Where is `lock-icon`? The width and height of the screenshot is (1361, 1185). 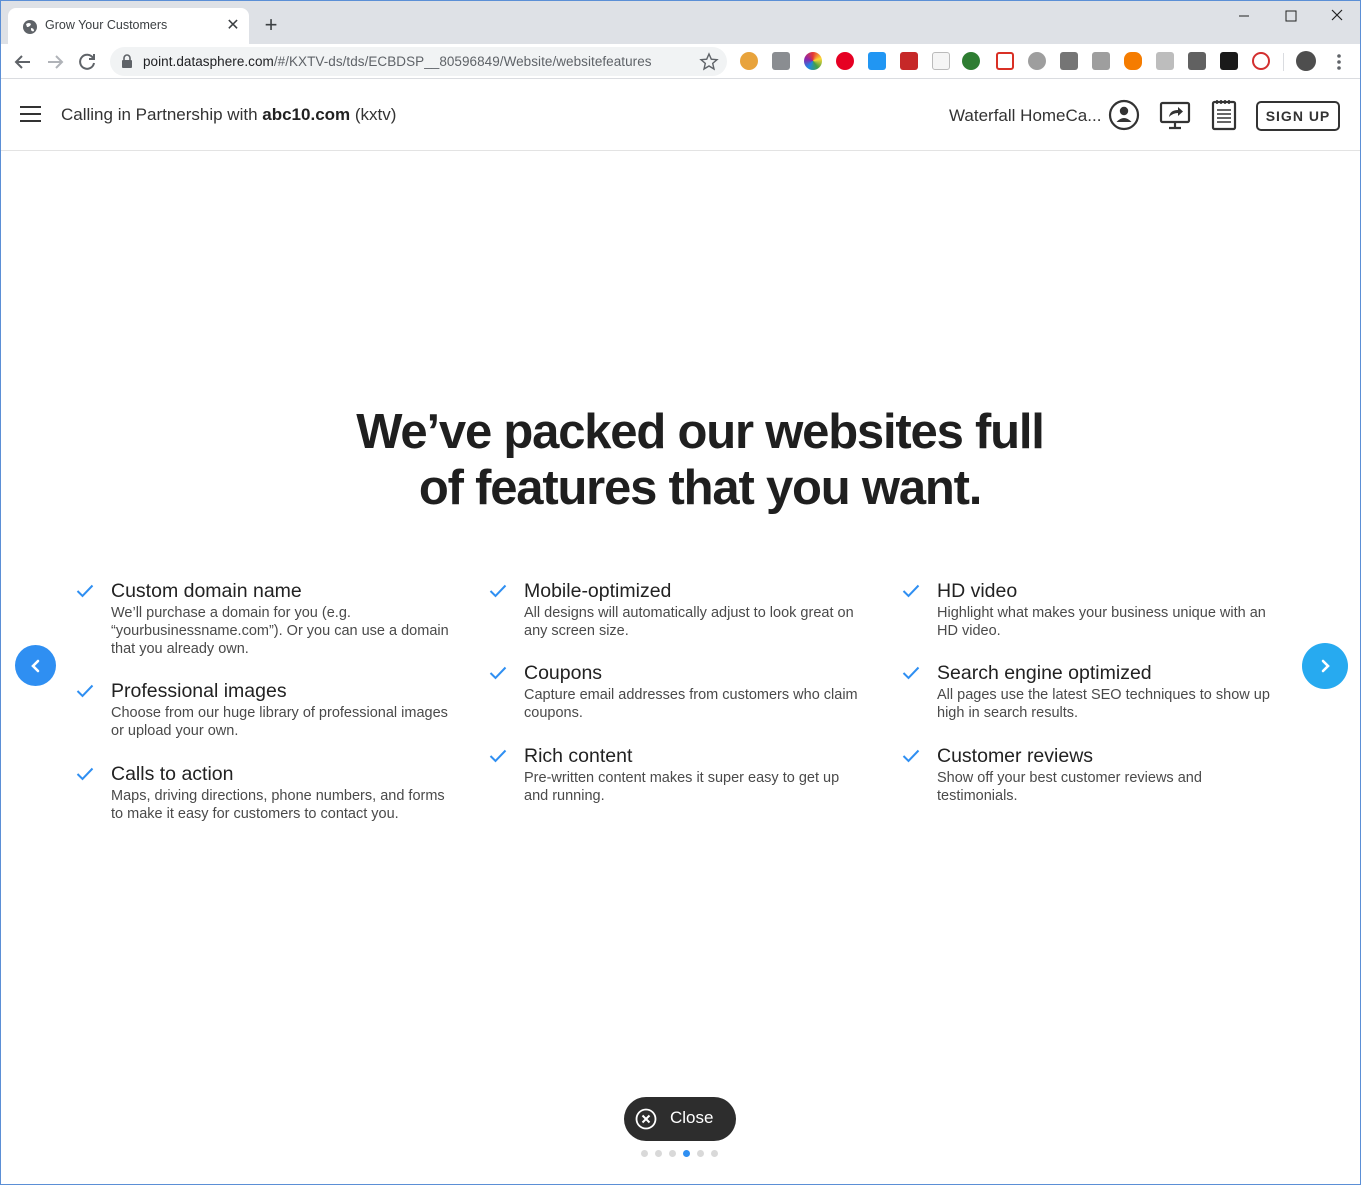
lock-icon is located at coordinates (127, 61).